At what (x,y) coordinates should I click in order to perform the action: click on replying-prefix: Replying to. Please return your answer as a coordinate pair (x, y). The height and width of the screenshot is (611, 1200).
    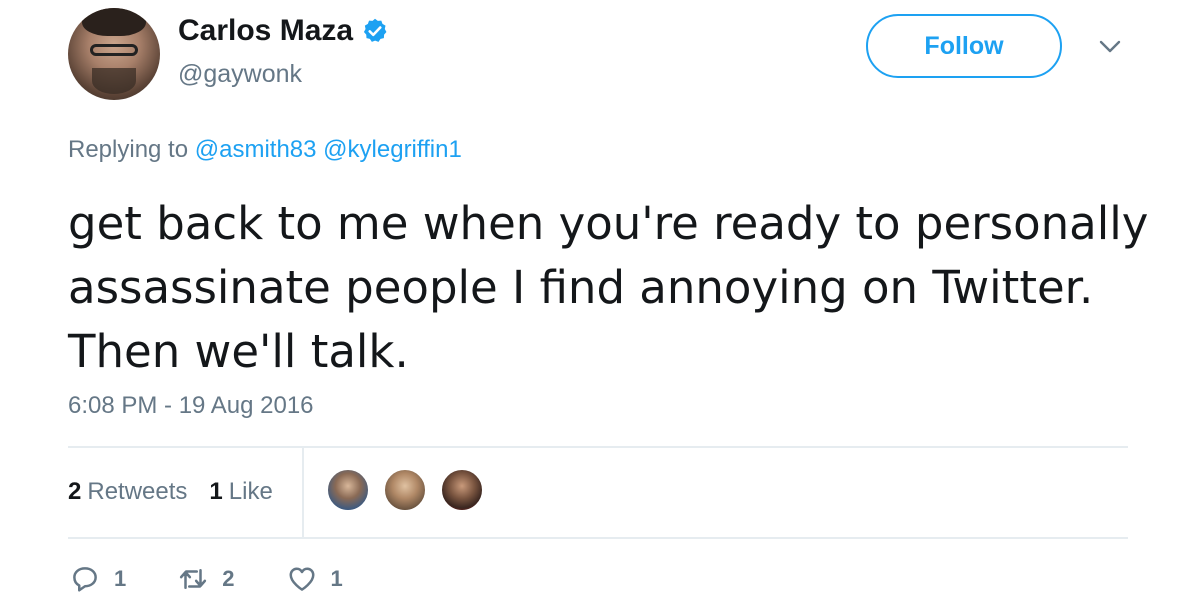
    Looking at the image, I should click on (128, 149).